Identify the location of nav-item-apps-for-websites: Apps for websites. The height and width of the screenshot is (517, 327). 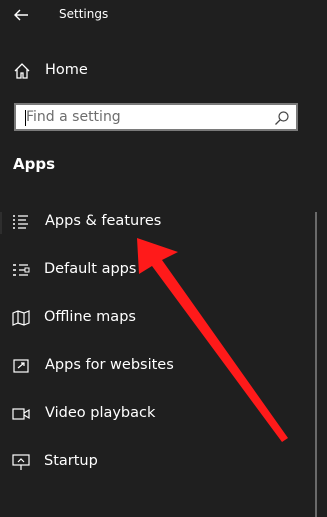
(163, 366).